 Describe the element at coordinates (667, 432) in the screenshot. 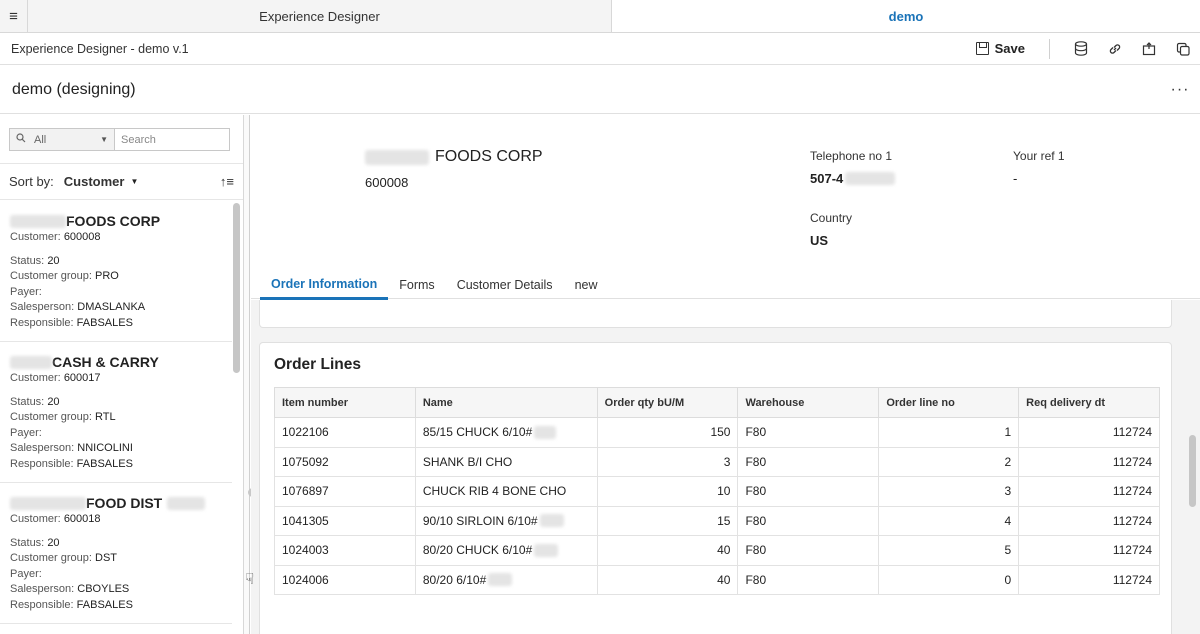

I see `qty-cell: 150` at that location.